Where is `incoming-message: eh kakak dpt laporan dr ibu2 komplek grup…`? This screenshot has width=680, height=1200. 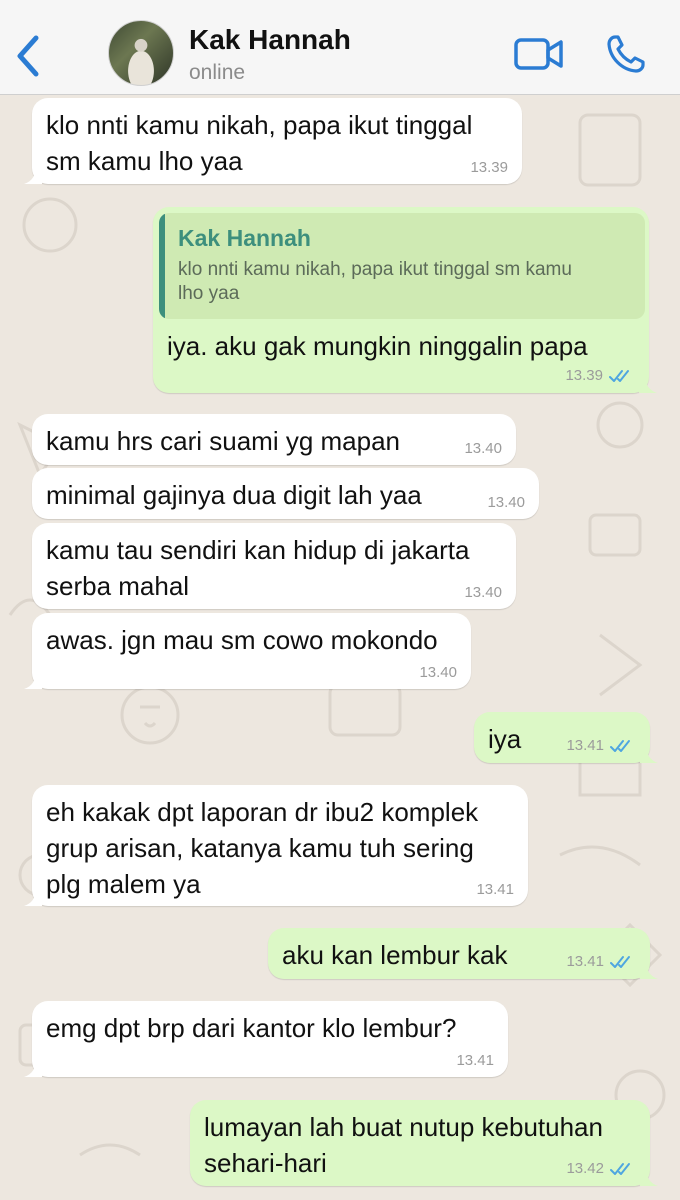
incoming-message: eh kakak dpt laporan dr ibu2 komplek grup… is located at coordinates (276, 845).